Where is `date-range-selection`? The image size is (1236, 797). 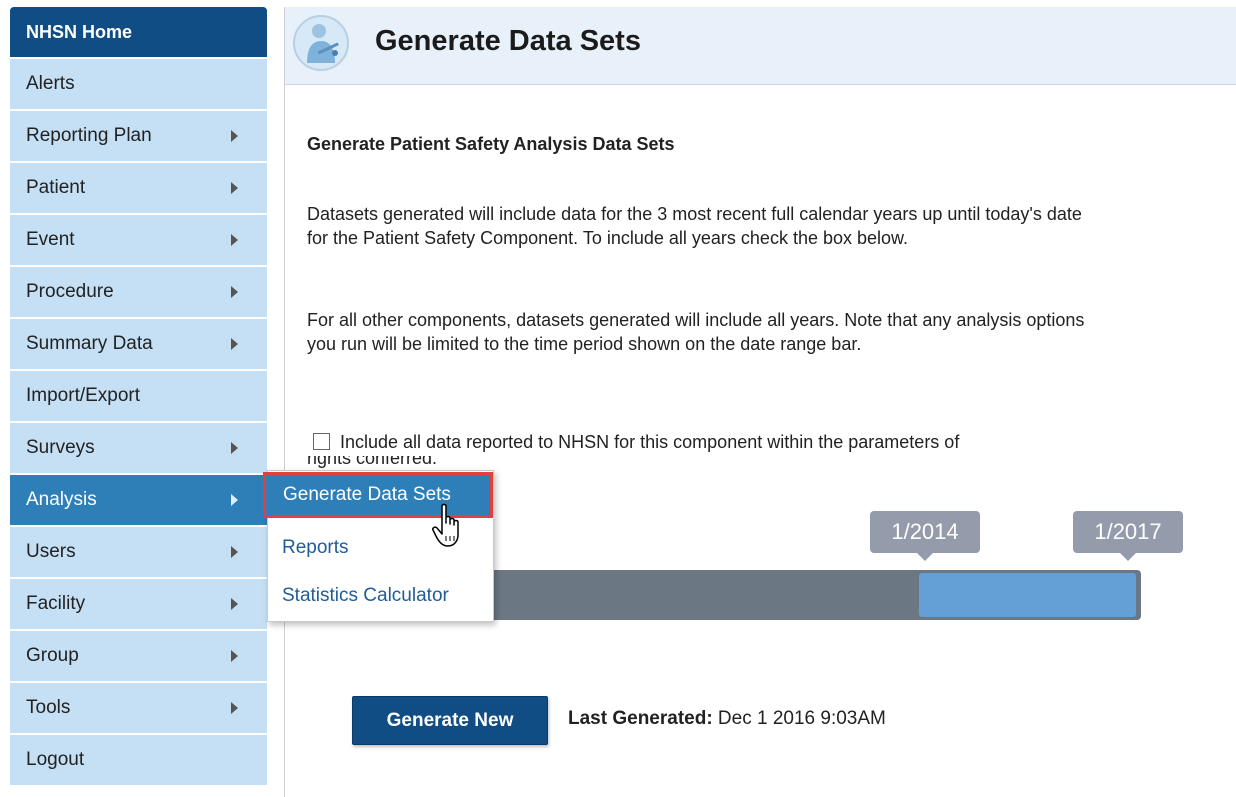
date-range-selection is located at coordinates (1027, 595).